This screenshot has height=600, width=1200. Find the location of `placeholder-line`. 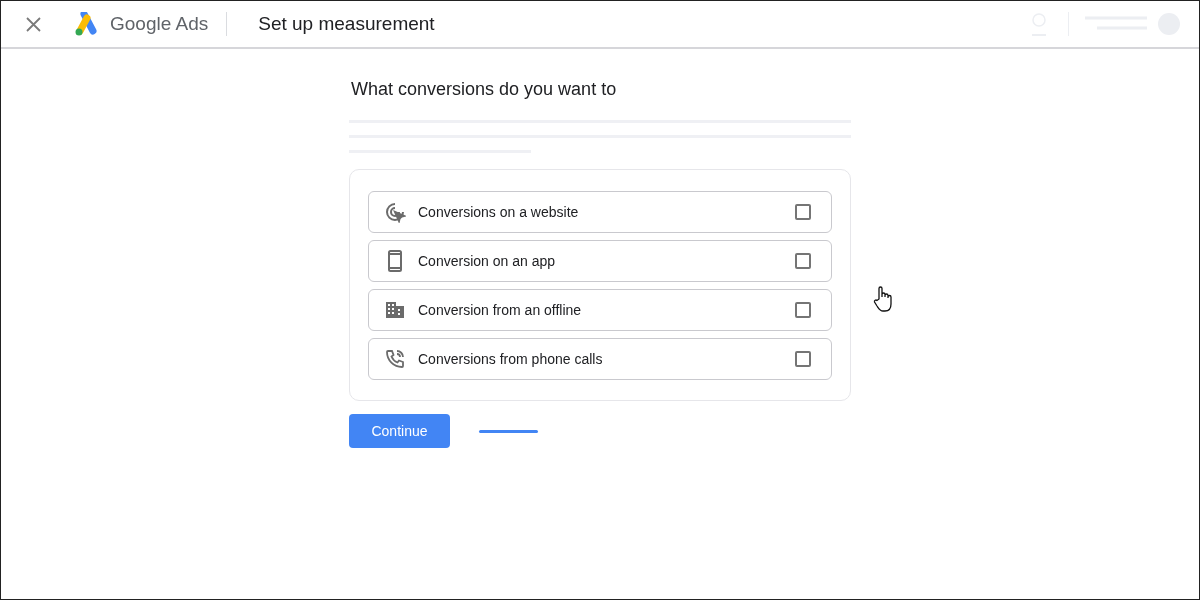

placeholder-line is located at coordinates (508, 431).